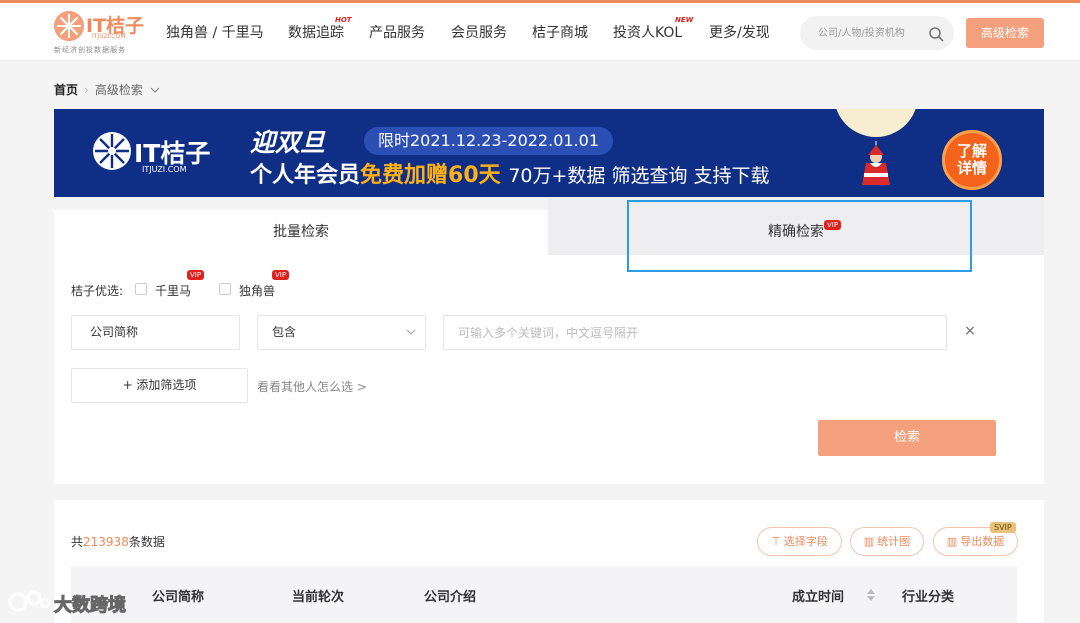 The image size is (1080, 623). Describe the element at coordinates (109, 36) in the screenshot. I see `logo-domain: ITJUZI.COM` at that location.